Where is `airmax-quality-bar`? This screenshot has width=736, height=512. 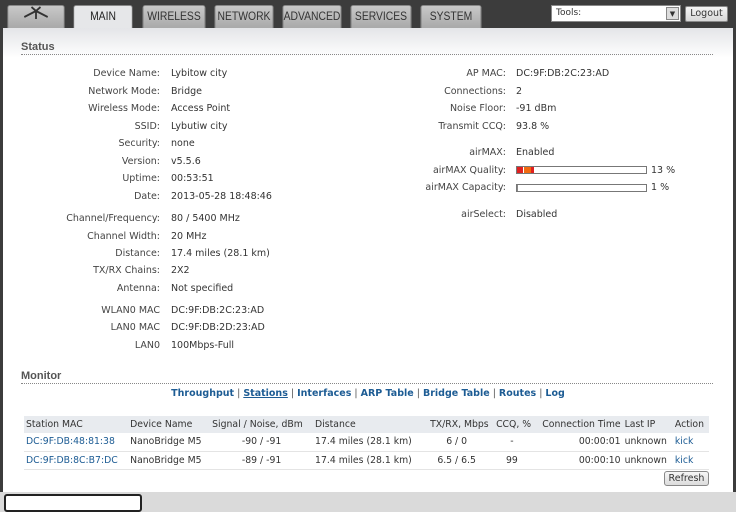 airmax-quality-bar is located at coordinates (581, 170).